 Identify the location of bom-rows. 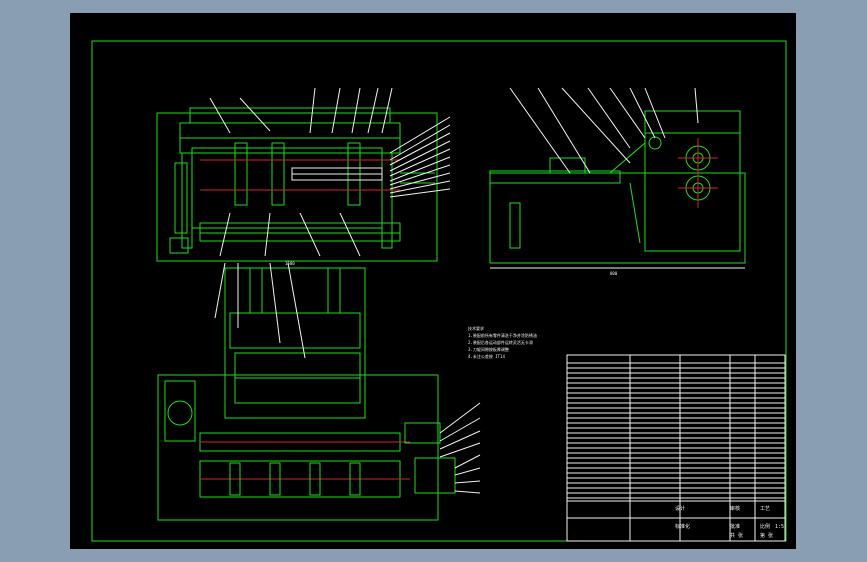
(676, 430).